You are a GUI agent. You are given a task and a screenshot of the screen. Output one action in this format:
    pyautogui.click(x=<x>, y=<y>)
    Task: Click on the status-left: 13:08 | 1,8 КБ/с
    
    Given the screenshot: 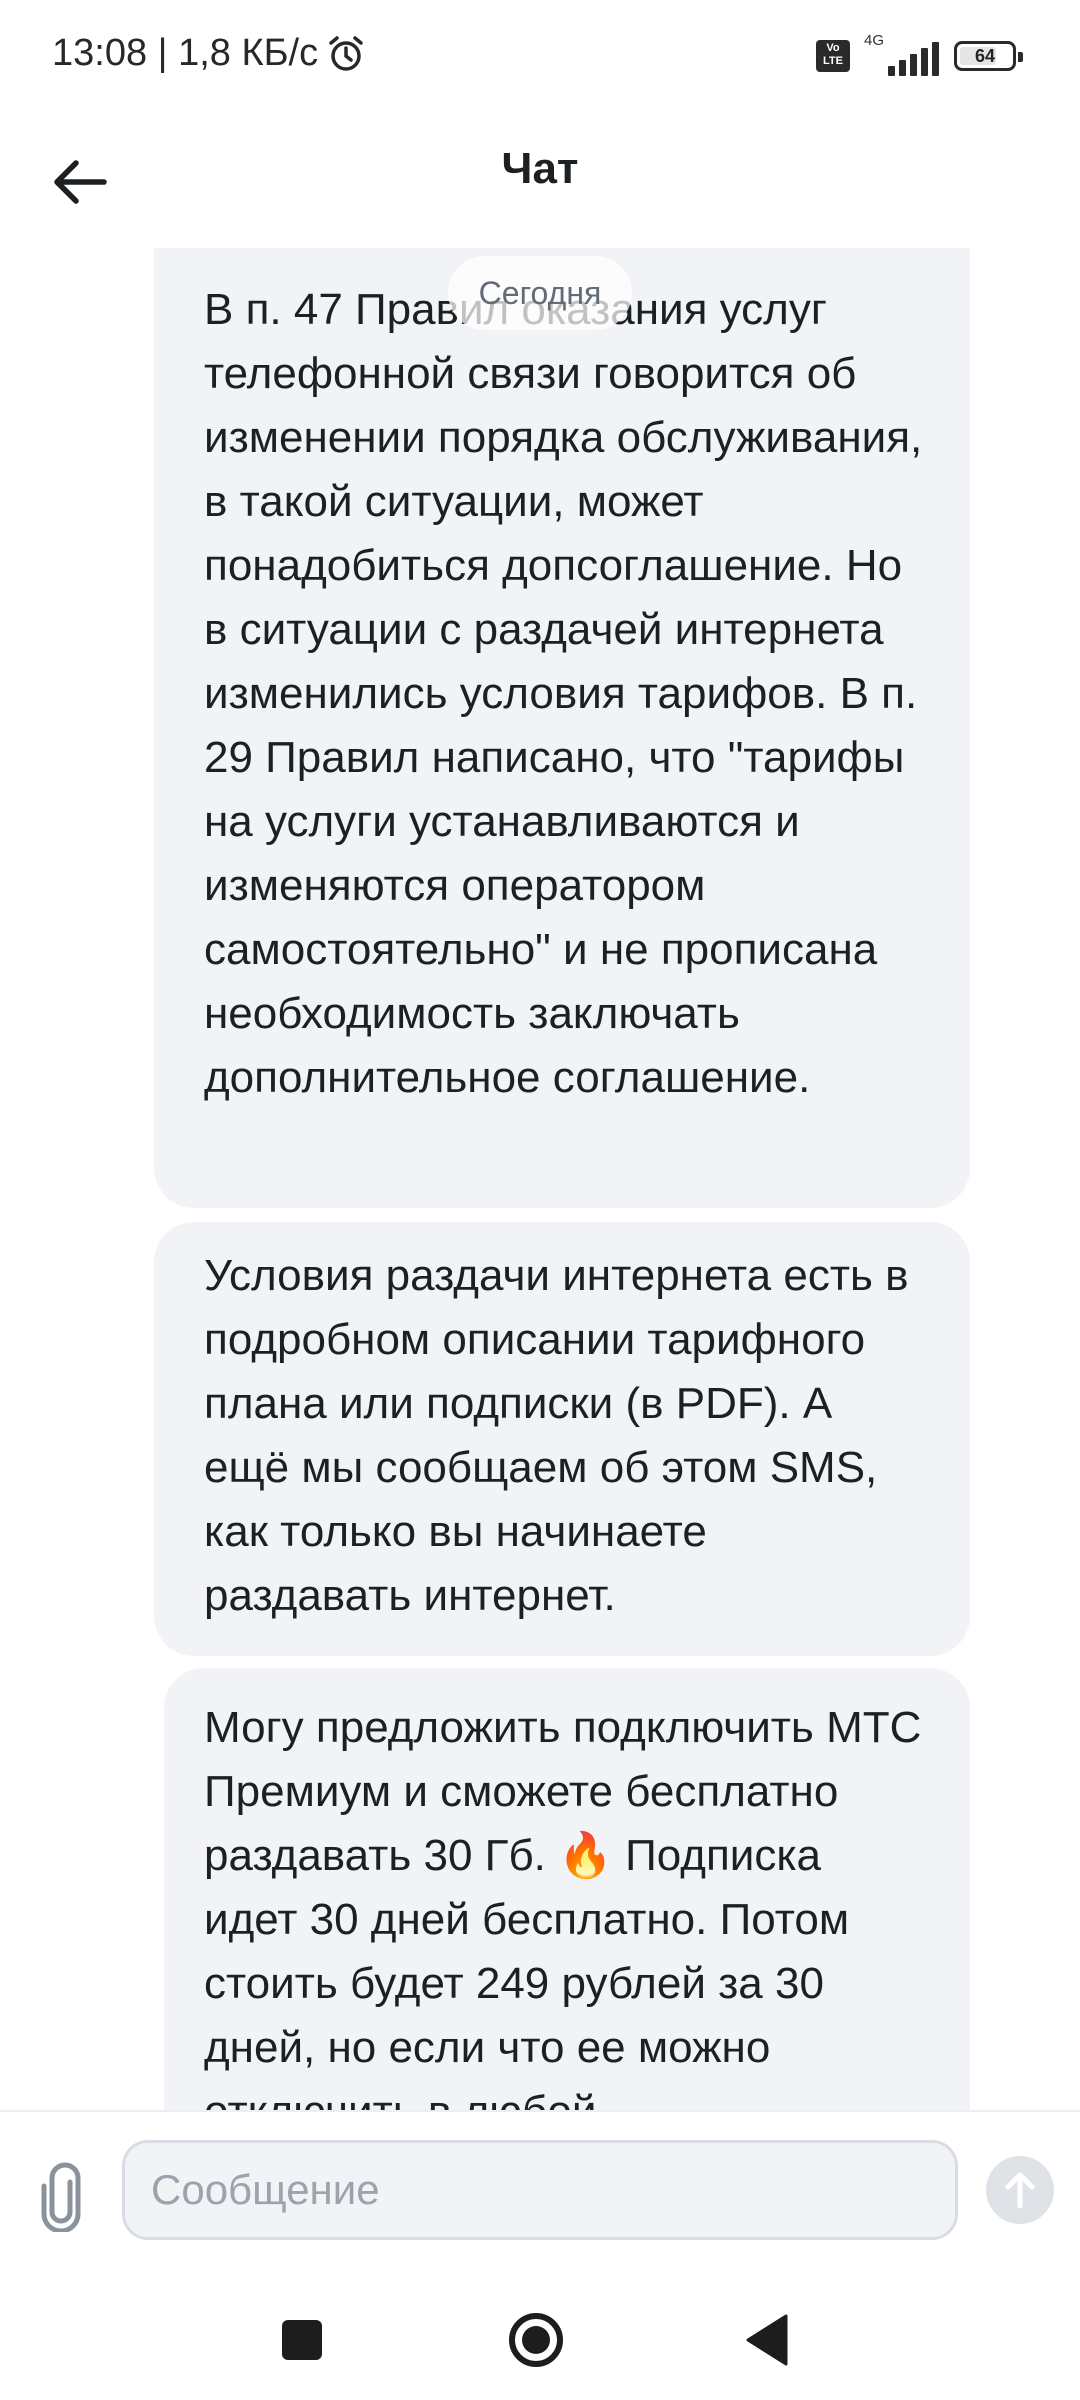 What is the action you would take?
    pyautogui.click(x=209, y=53)
    